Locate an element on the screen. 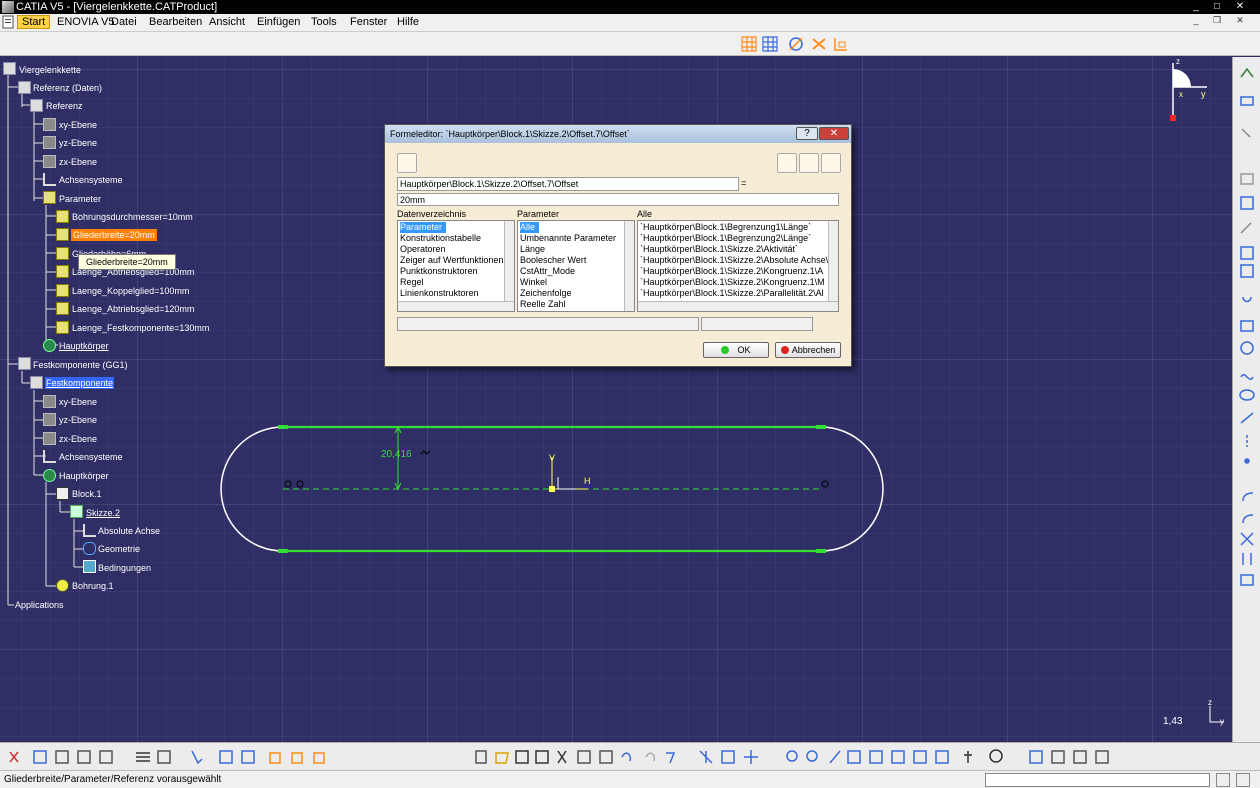 Image resolution: width=1260 pixels, height=788 pixels. dimensional-constraints-icon is located at coordinates (841, 44).